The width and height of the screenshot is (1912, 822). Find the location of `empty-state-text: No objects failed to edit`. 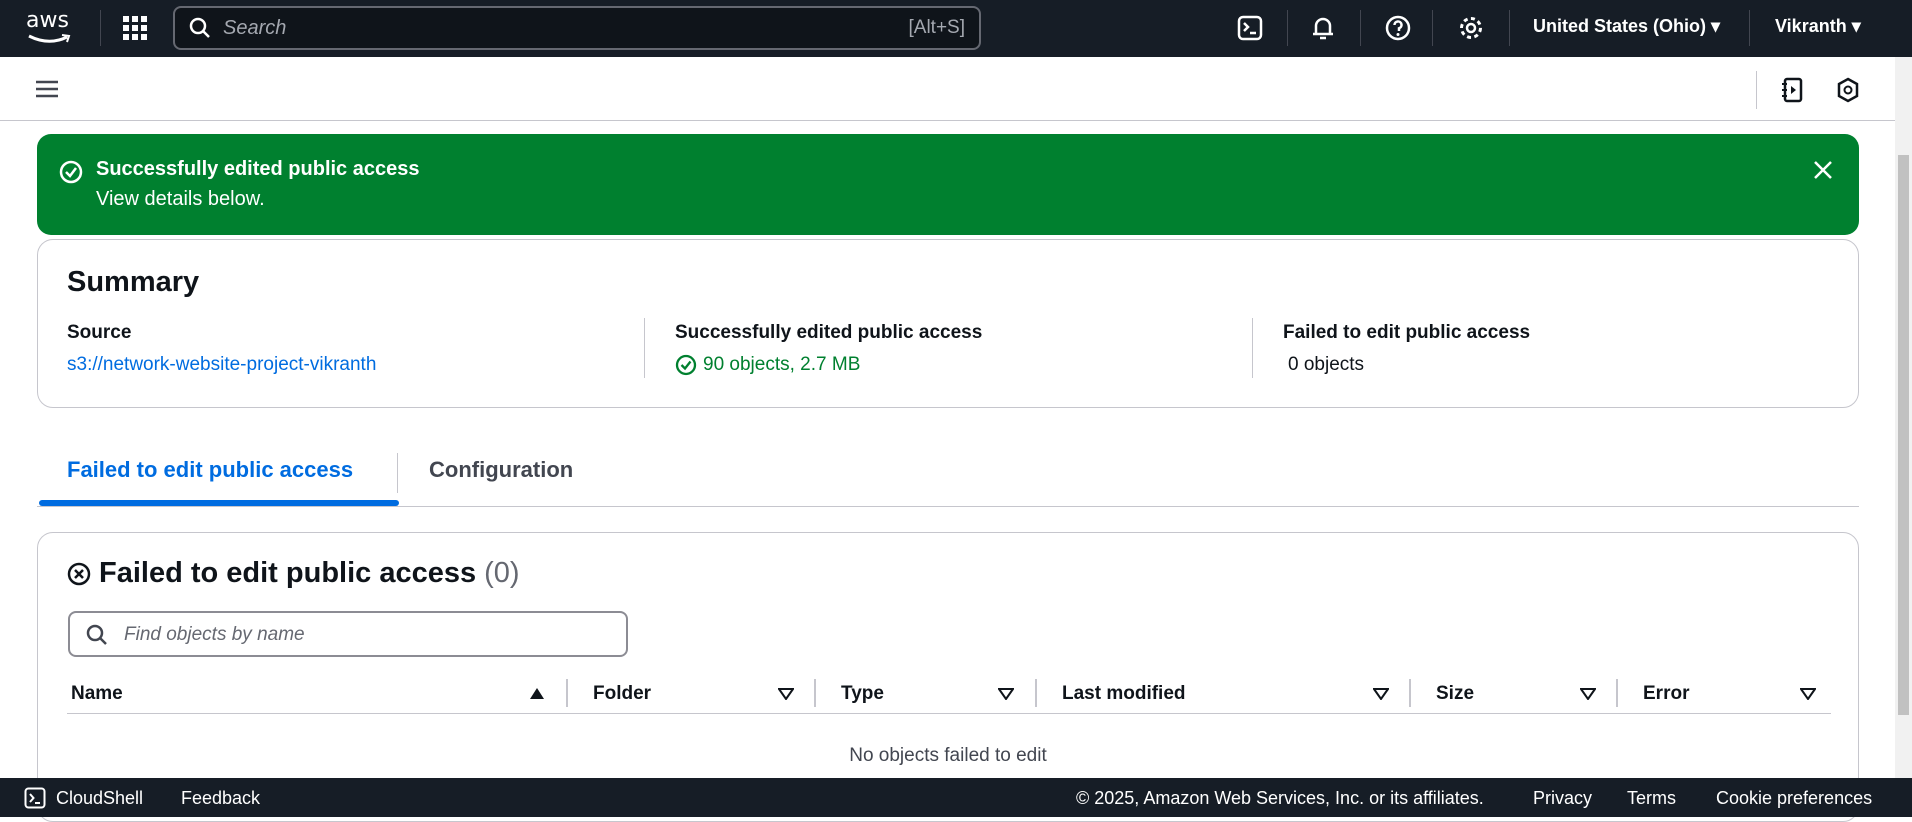

empty-state-text: No objects failed to edit is located at coordinates (948, 755).